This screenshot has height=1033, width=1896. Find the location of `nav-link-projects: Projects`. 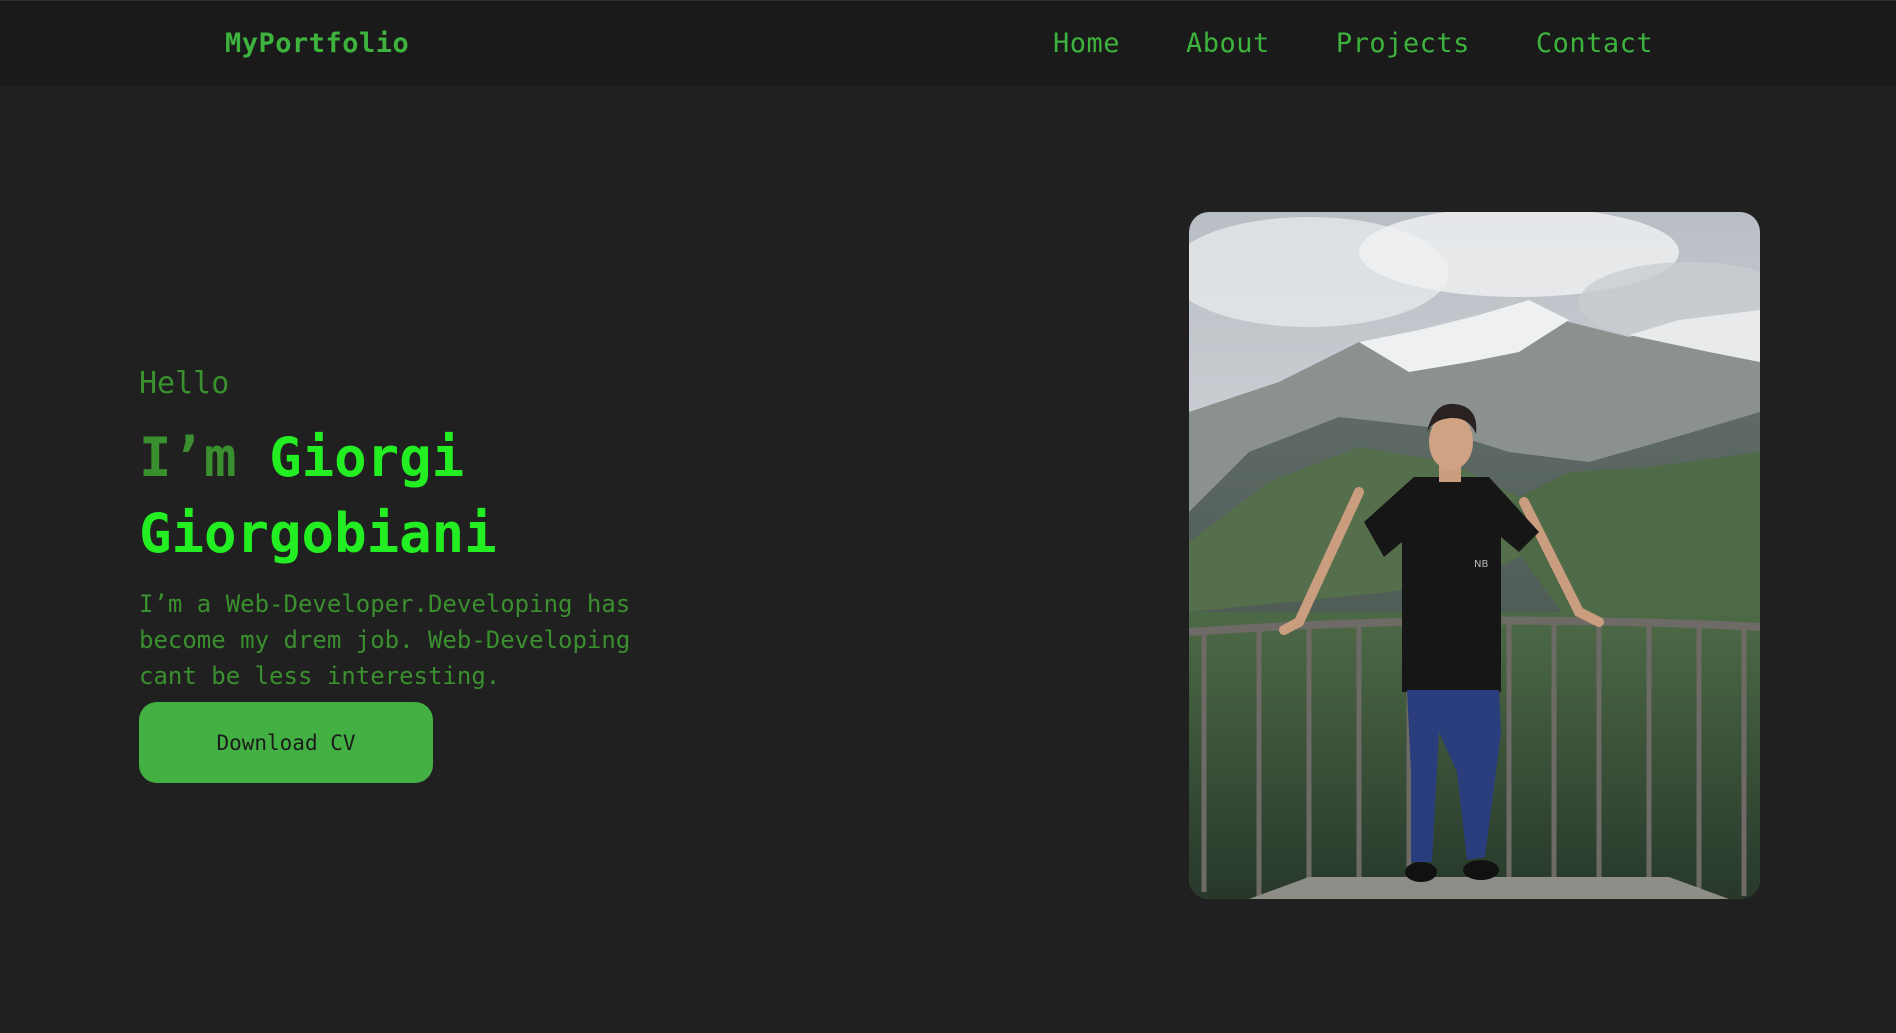

nav-link-projects: Projects is located at coordinates (1403, 43).